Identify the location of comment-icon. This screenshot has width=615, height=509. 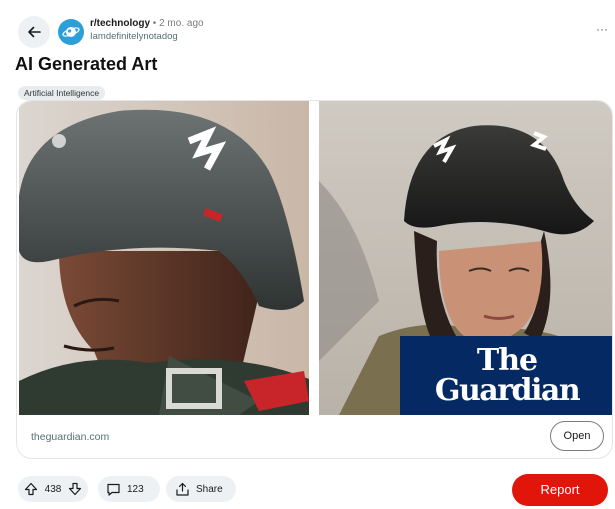
(113, 489).